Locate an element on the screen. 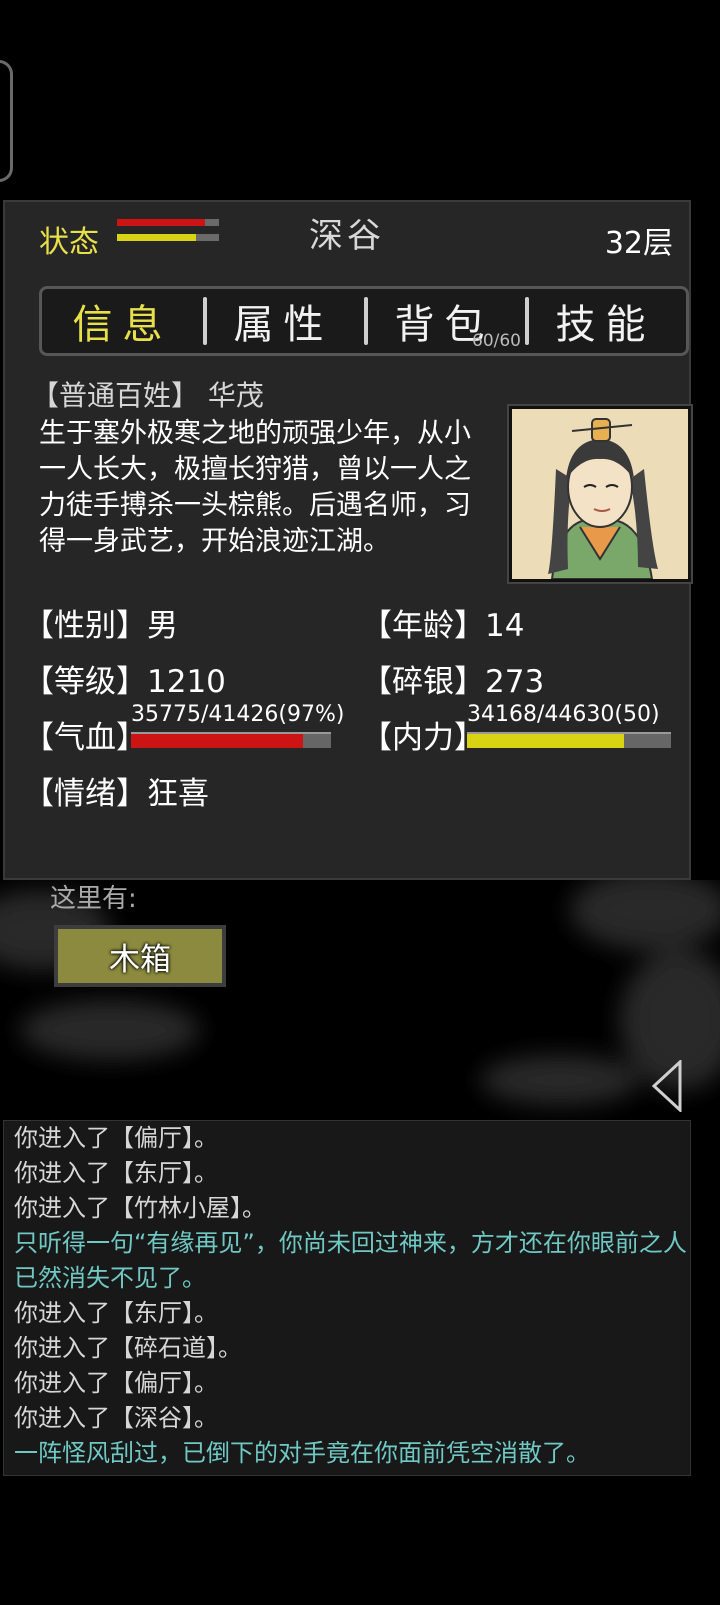 The width and height of the screenshot is (720, 1605). silver-key: 【碎银】 is located at coordinates (423, 682).